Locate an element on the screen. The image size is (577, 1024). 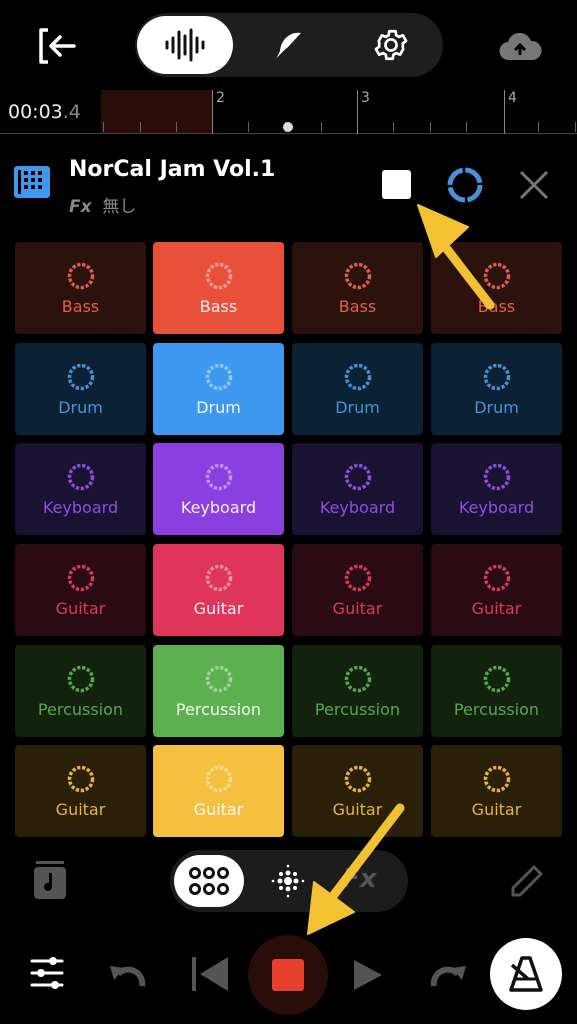
undo-icon is located at coordinates (128, 974).